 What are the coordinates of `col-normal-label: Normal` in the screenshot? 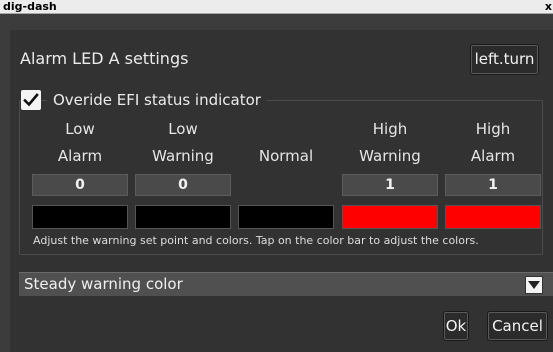 It's located at (286, 156).